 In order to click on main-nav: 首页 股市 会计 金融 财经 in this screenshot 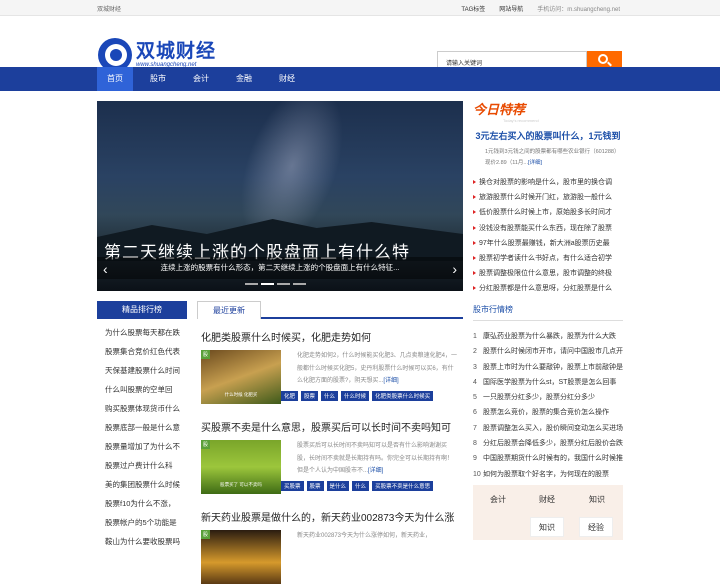, I will do `click(360, 79)`.